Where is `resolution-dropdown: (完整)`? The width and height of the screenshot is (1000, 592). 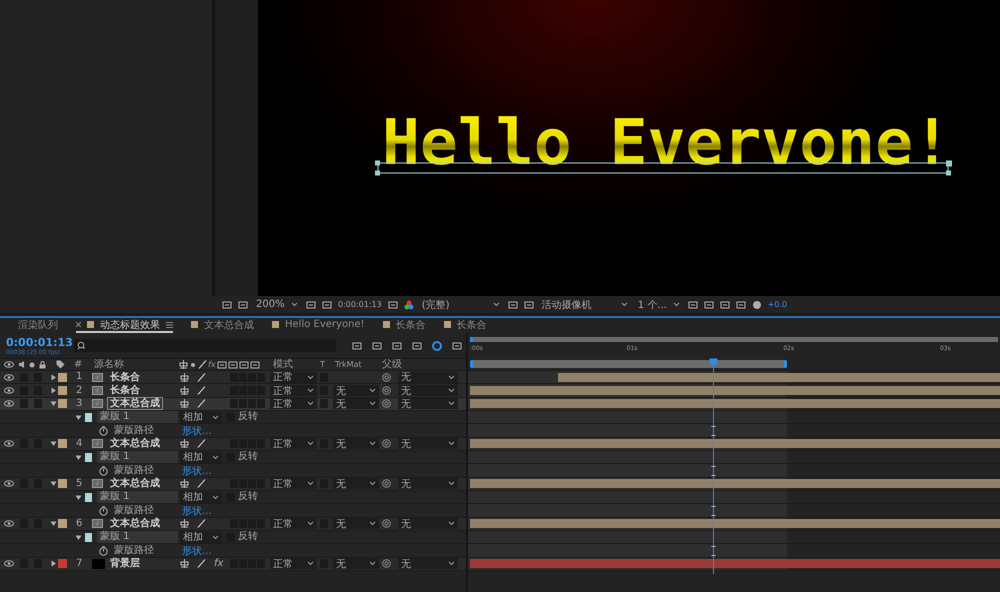 resolution-dropdown: (完整) is located at coordinates (461, 304).